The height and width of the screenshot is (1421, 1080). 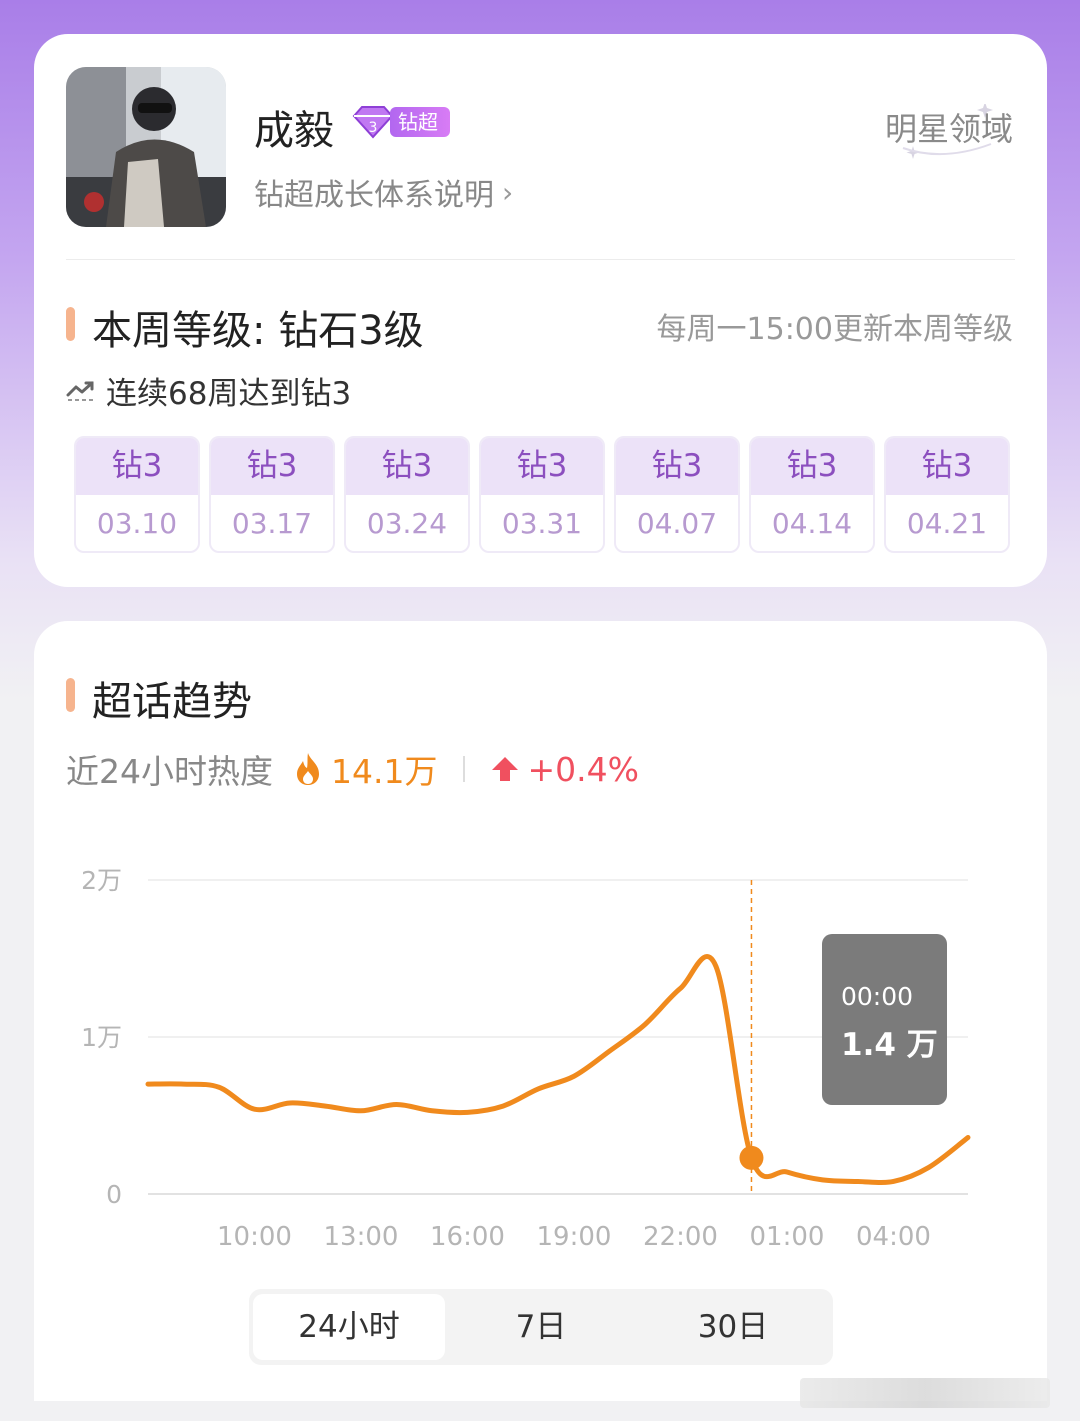 I want to click on x-tick-label: 16:00, so click(x=467, y=1237).